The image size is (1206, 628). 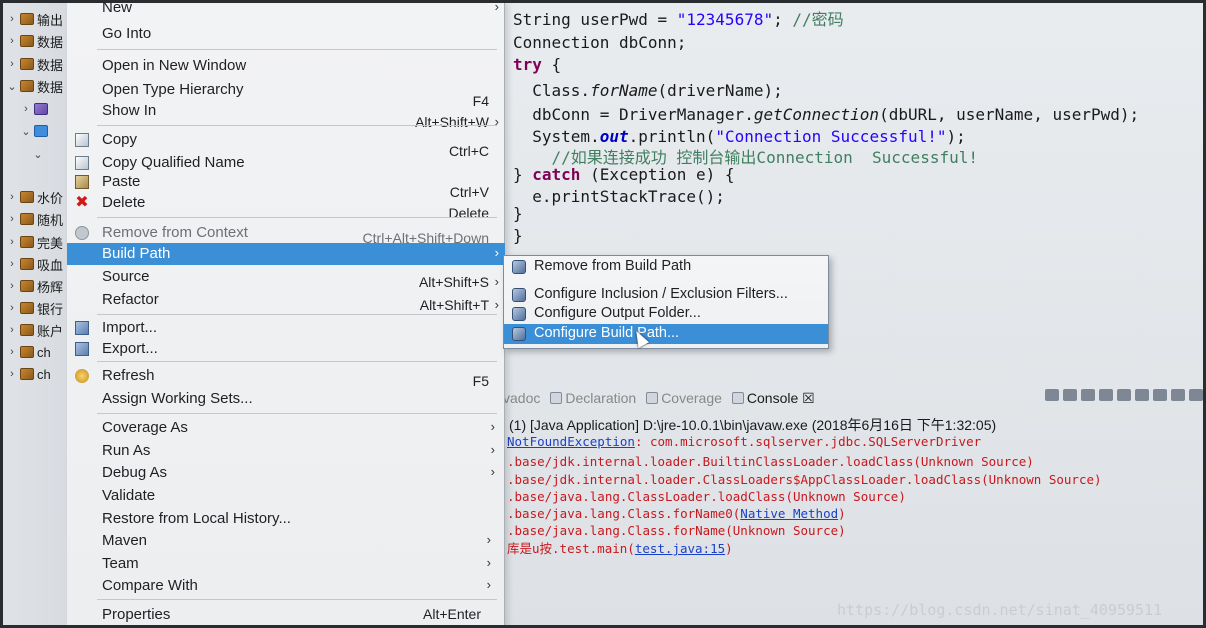 What do you see at coordinates (780, 397) in the screenshot?
I see `tab-label: Console ☒` at bounding box center [780, 397].